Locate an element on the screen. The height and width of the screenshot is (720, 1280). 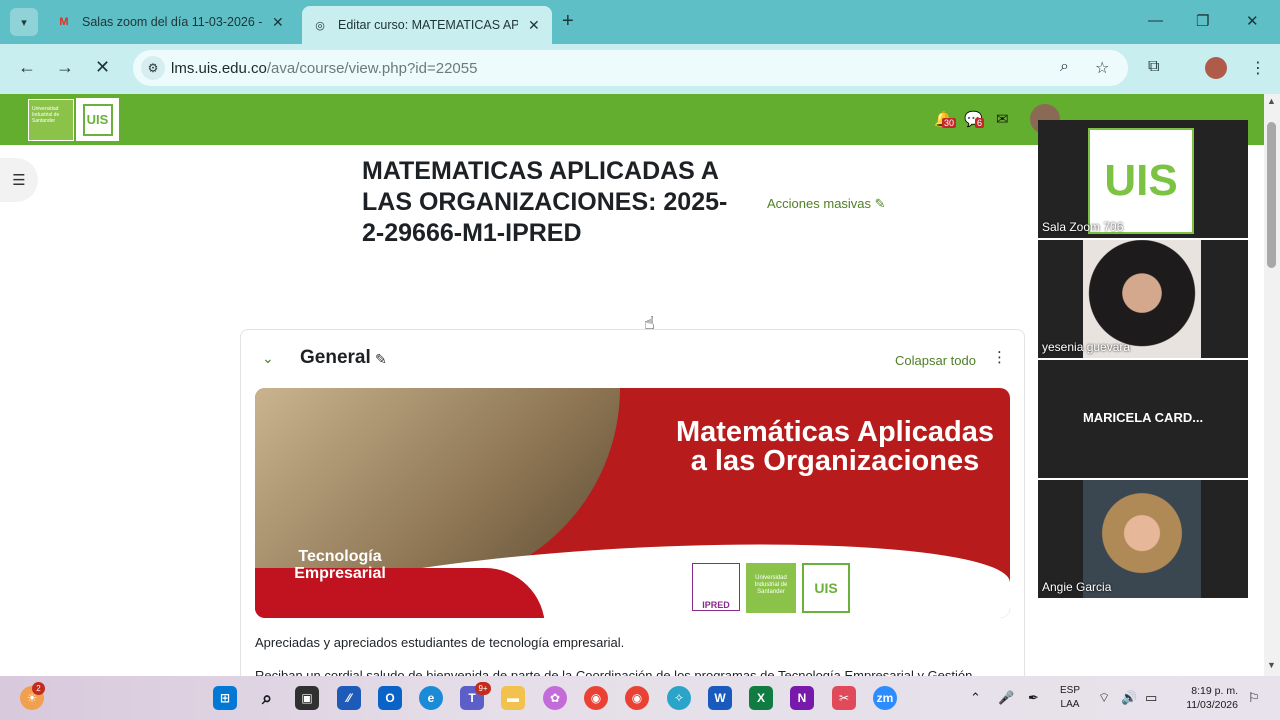
pen-icon: ✒ is located at coordinates (1033, 698).